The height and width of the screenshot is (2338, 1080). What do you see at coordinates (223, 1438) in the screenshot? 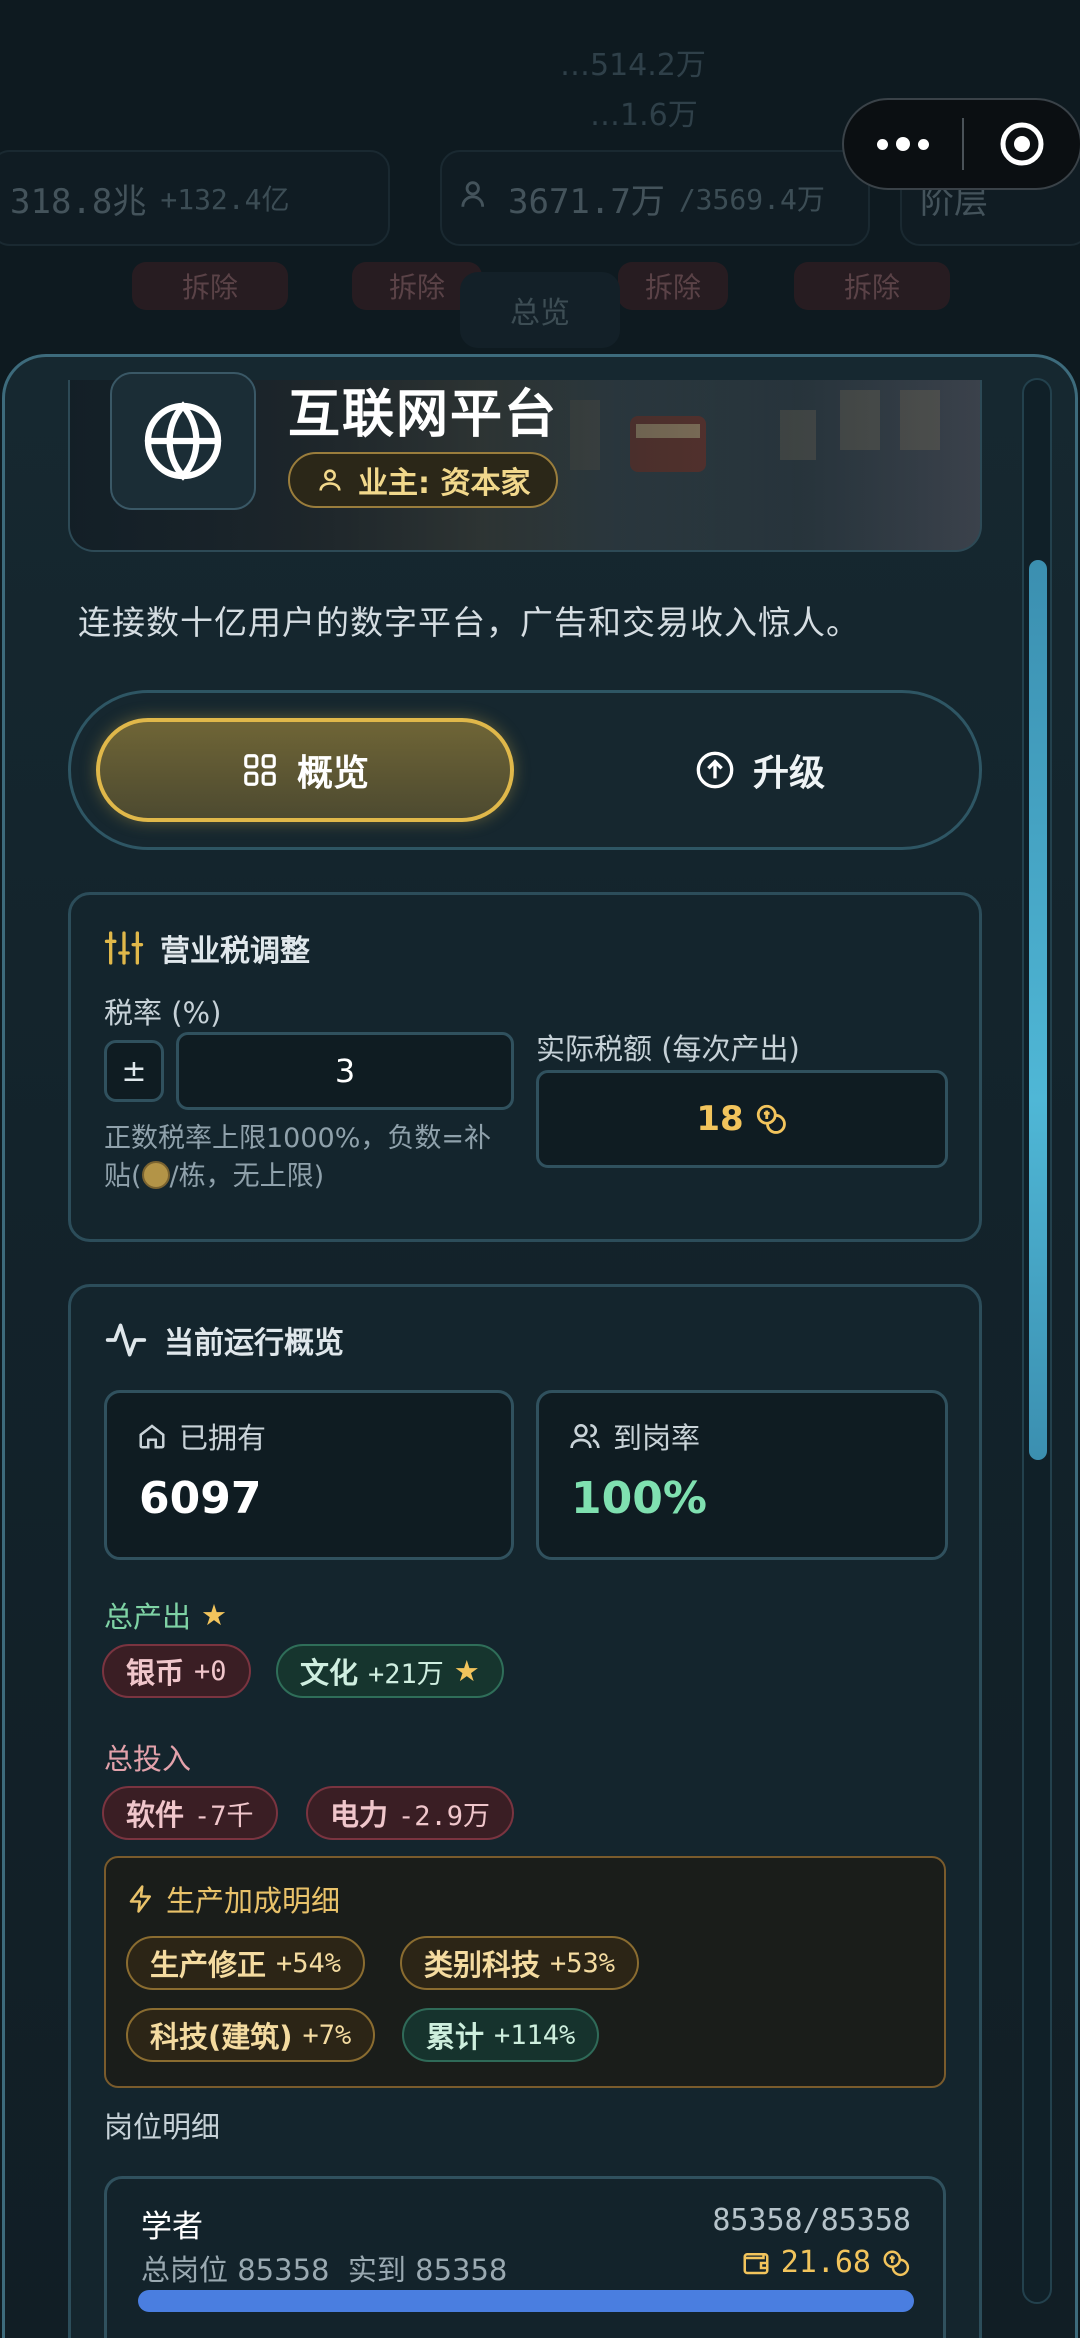
I see `owned-label: 已拥有` at bounding box center [223, 1438].